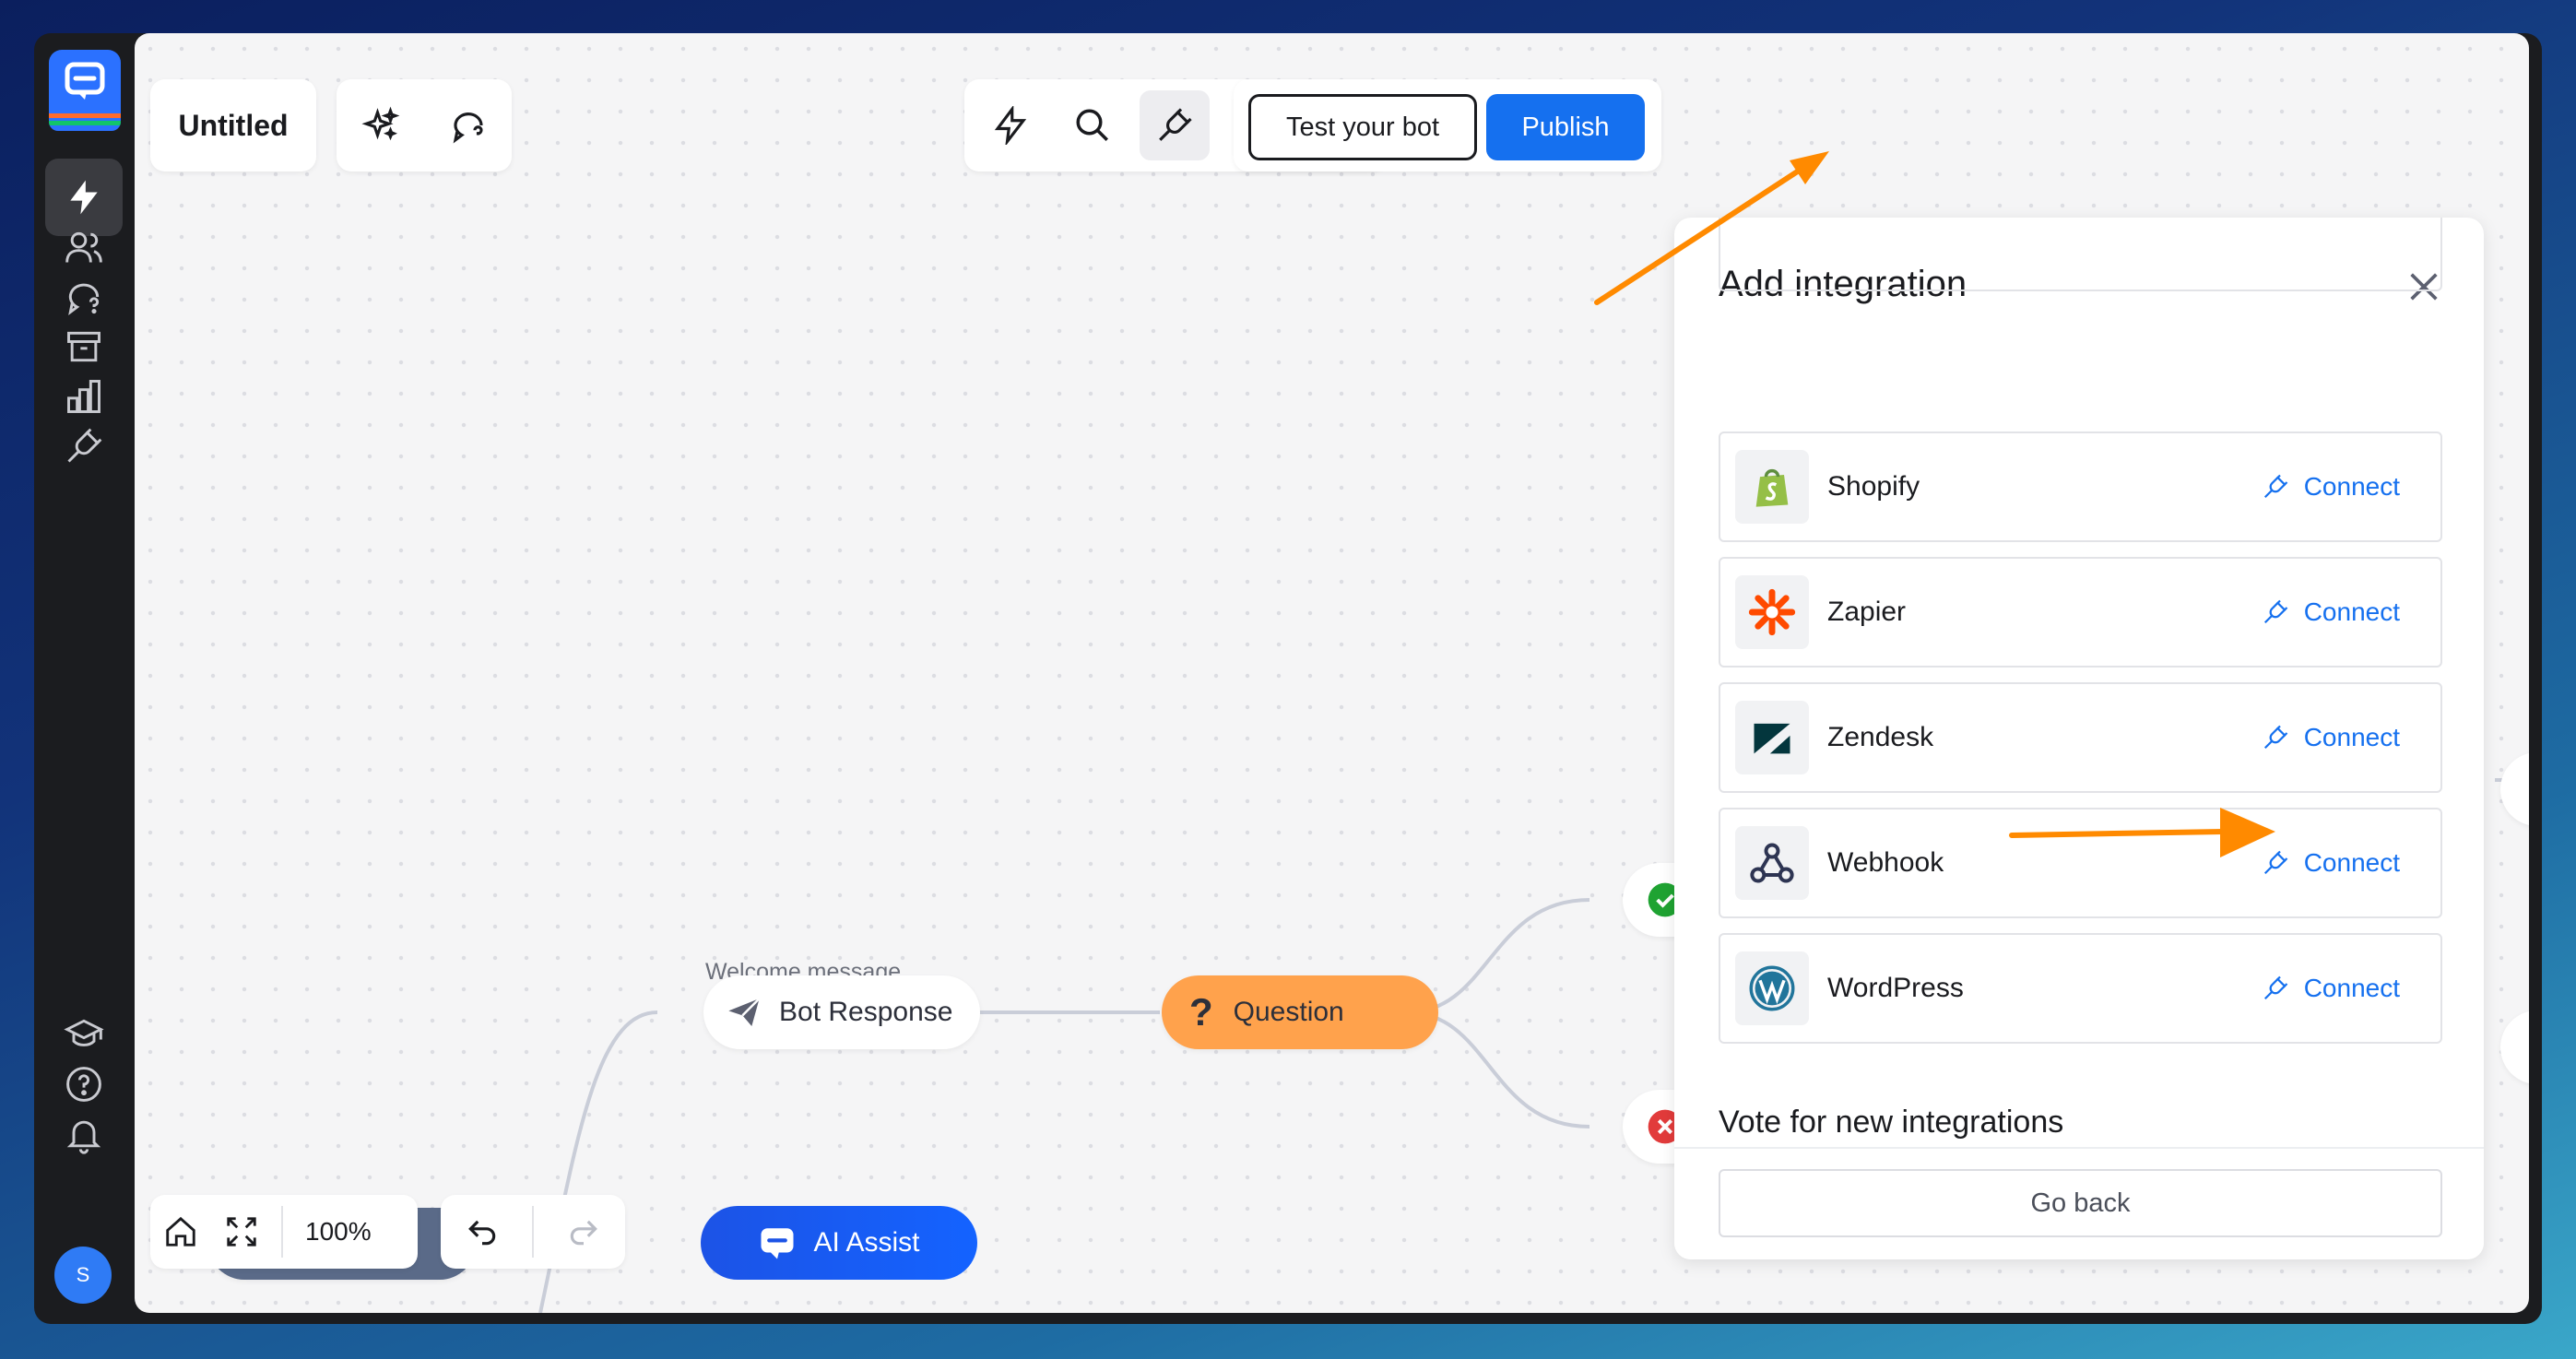  I want to click on vote-section-title: Vote for new integrations, so click(1891, 1122).